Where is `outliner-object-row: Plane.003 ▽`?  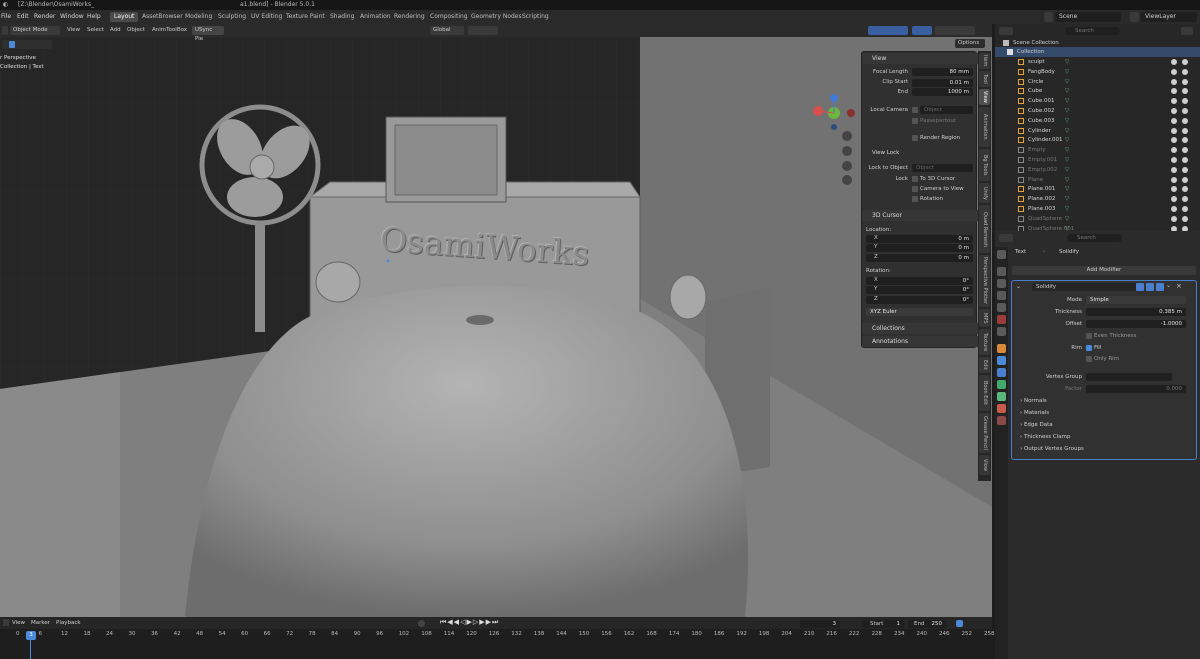 outliner-object-row: Plane.003 ▽ is located at coordinates (1097, 209).